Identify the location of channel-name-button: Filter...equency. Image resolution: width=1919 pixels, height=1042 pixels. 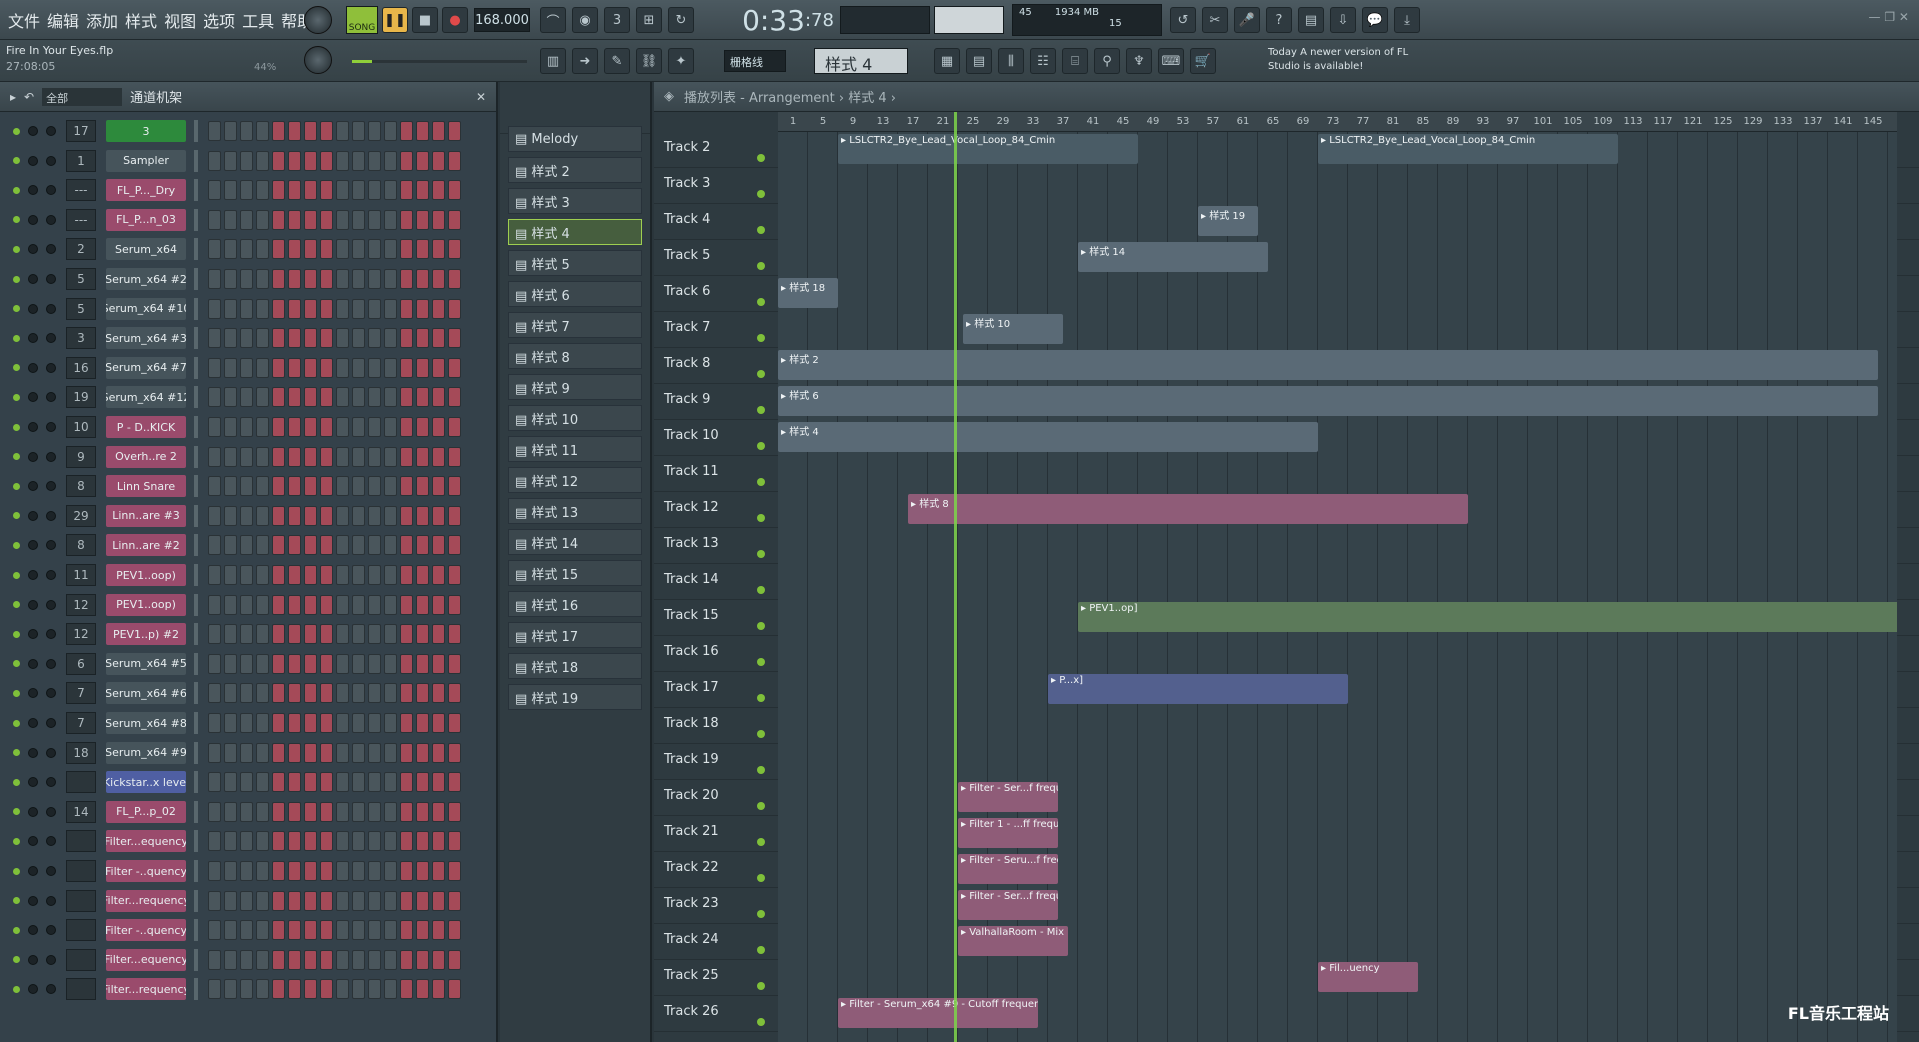
(146, 841).